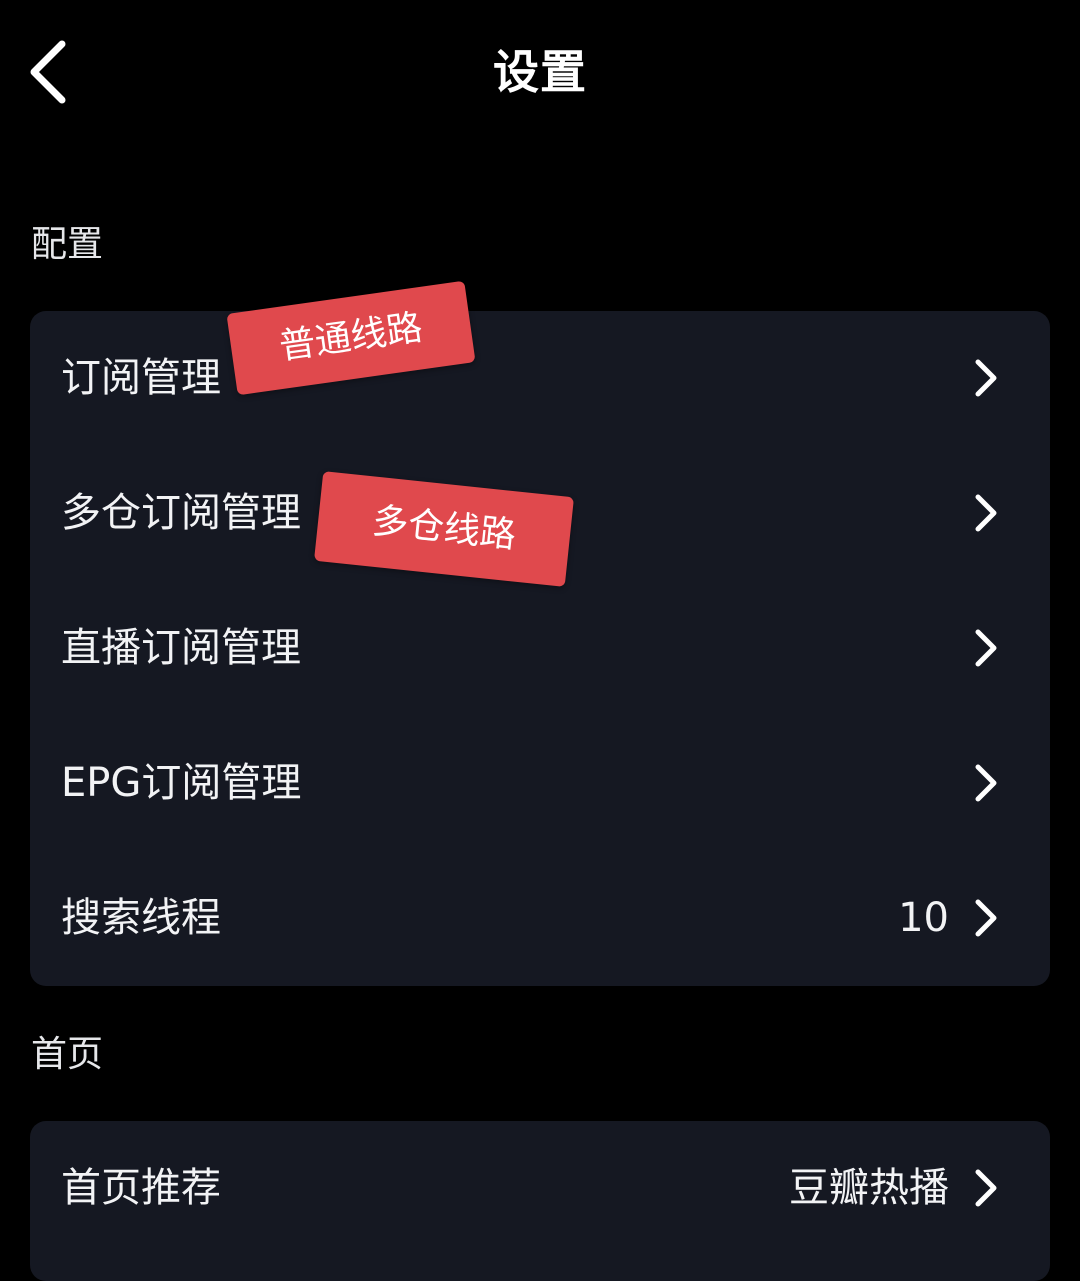 The image size is (1080, 1281). Describe the element at coordinates (141, 918) in the screenshot. I see `row-label: 搜索线程` at that location.